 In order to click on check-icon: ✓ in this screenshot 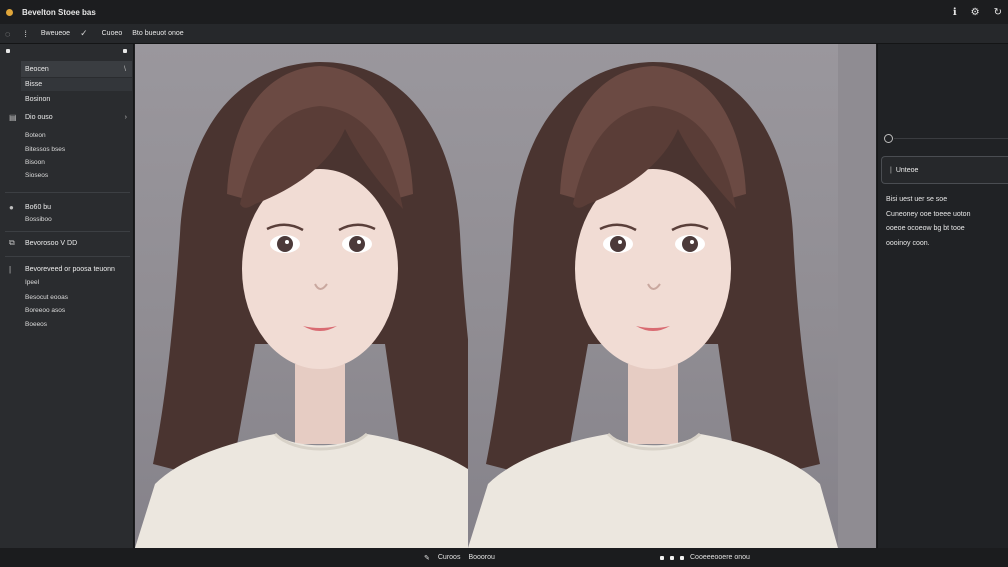, I will do `click(84, 33)`.